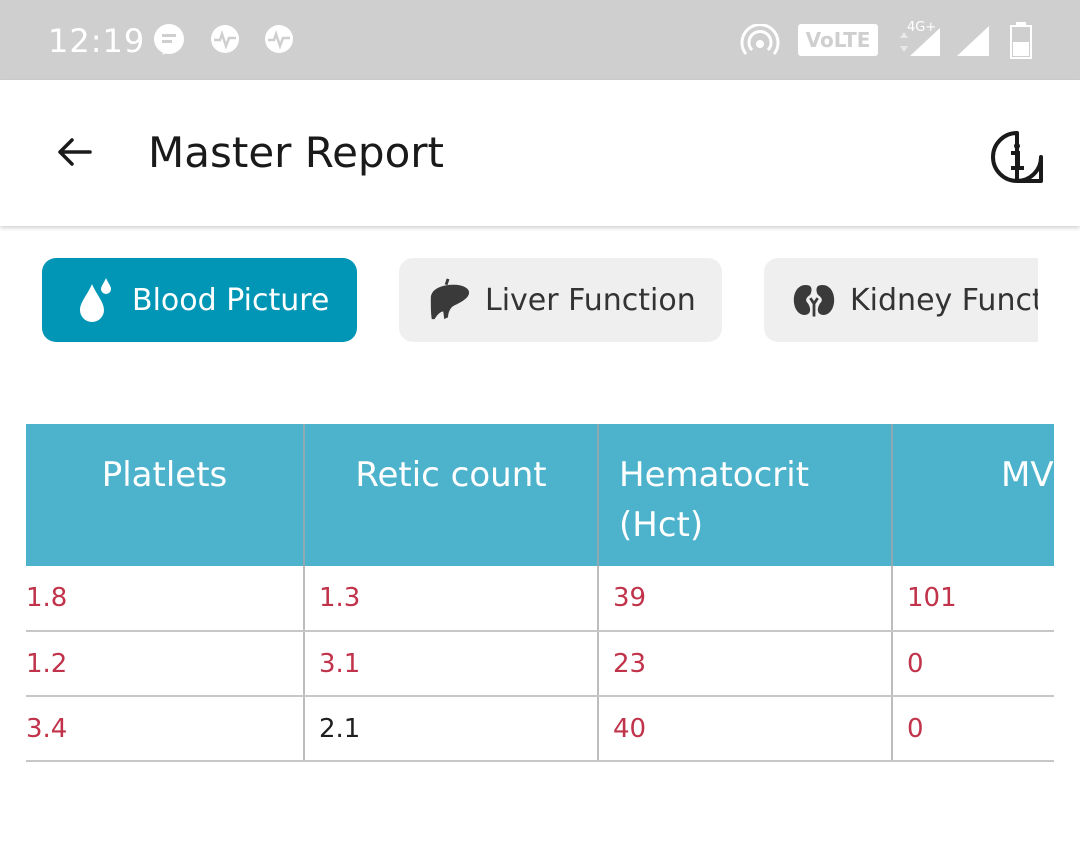 The height and width of the screenshot is (842, 1080). What do you see at coordinates (760, 39) in the screenshot?
I see `hotspot-icon` at bounding box center [760, 39].